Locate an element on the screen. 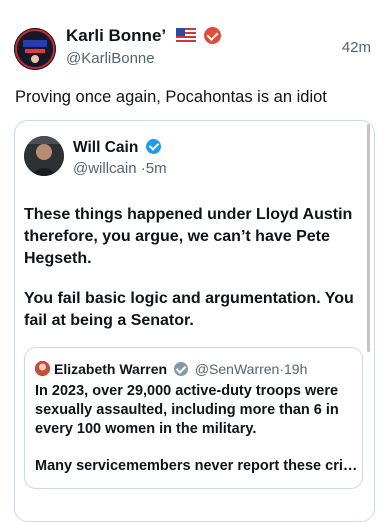  quoted-author-handle: @willcain is located at coordinates (105, 168).